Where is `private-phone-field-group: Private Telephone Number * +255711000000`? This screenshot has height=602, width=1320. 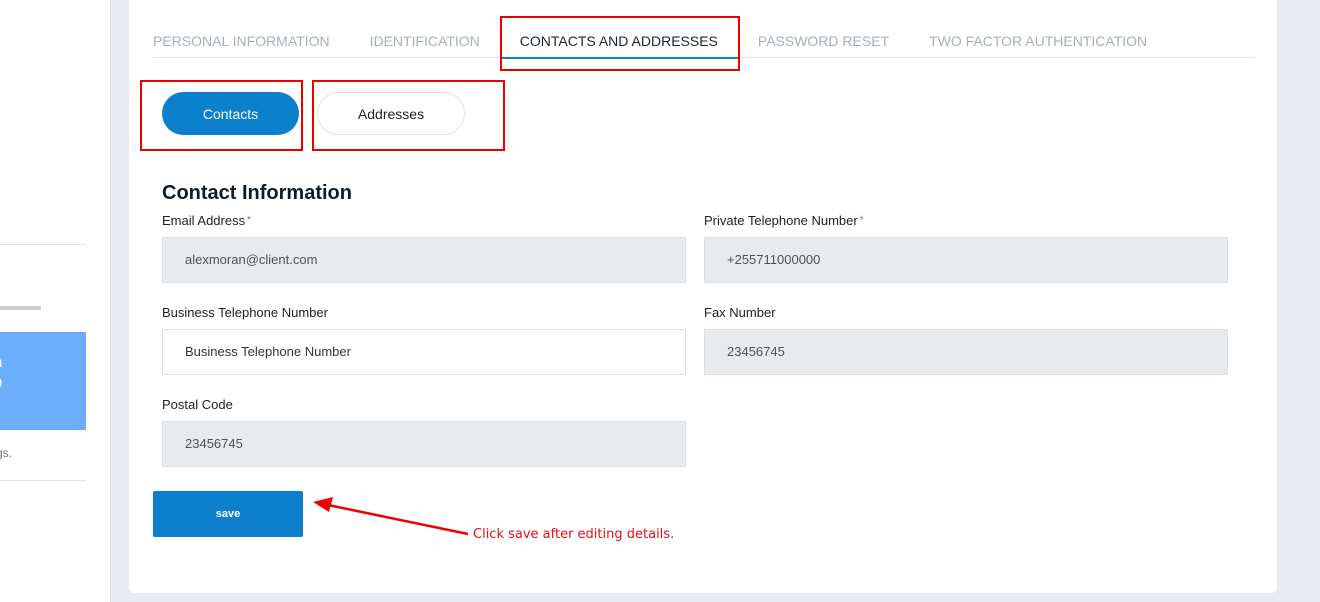 private-phone-field-group: Private Telephone Number * +255711000000 is located at coordinates (966, 247).